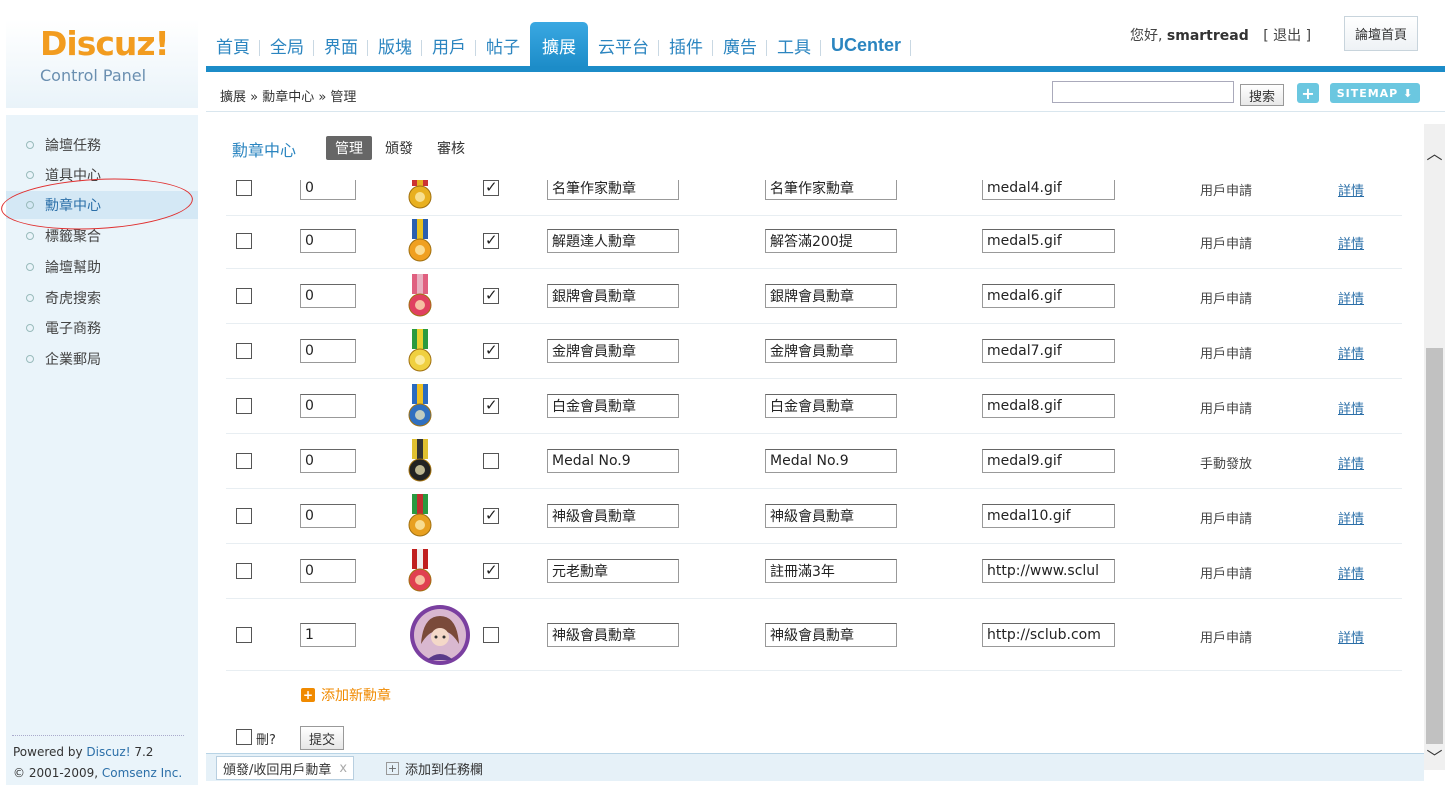  I want to click on logout-link: [ 退出 ], so click(1287, 36).